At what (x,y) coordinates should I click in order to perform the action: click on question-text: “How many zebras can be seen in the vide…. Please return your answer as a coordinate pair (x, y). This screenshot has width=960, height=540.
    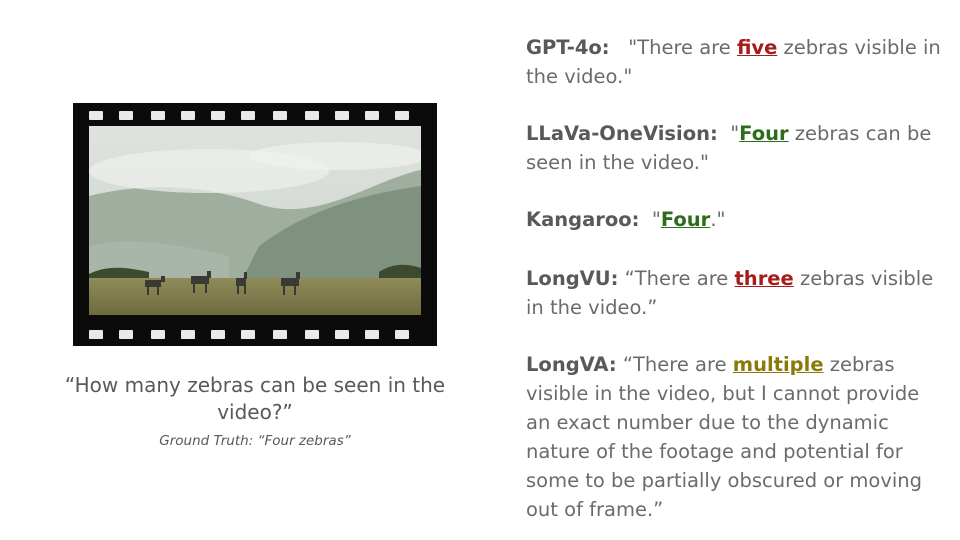
    Looking at the image, I should click on (255, 398).